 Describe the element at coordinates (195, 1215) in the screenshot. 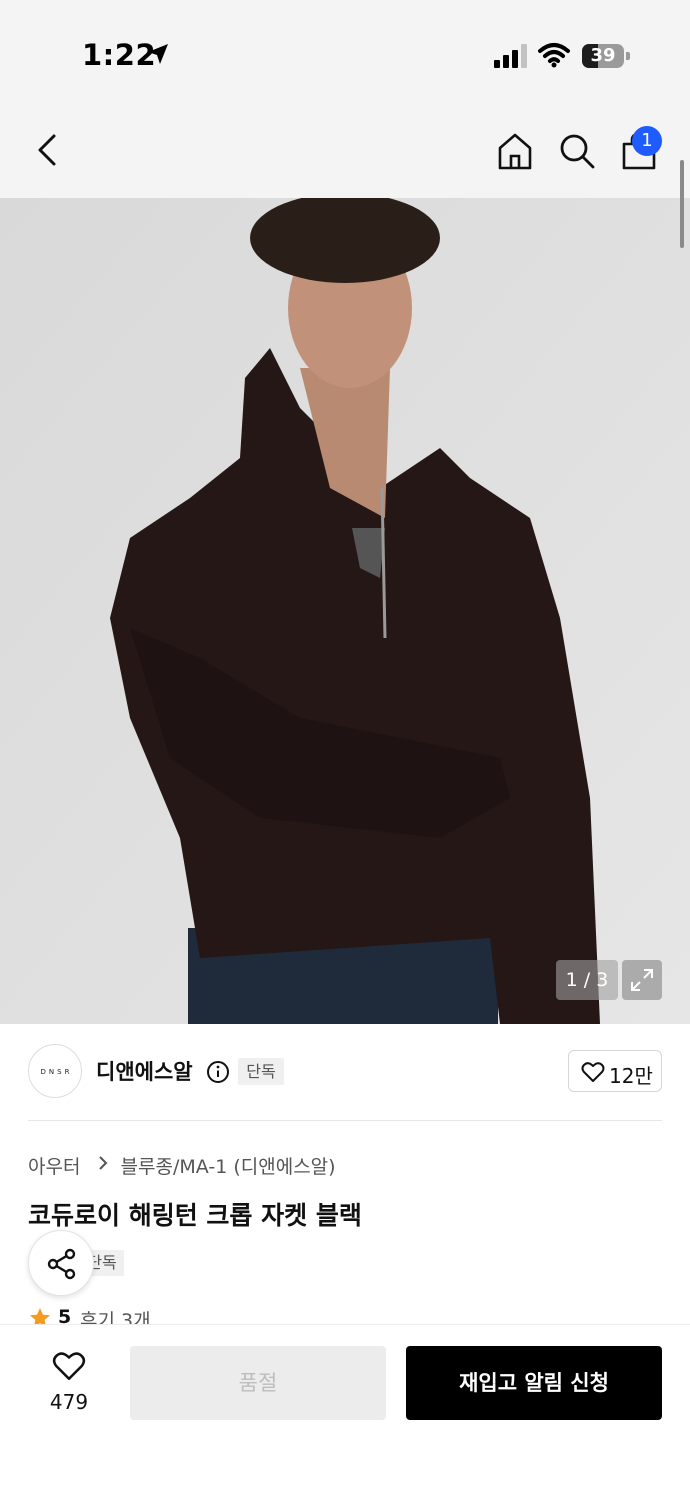

I see `product-title: 코듀로이 해링턴 크롭 자켓 블랙` at that location.